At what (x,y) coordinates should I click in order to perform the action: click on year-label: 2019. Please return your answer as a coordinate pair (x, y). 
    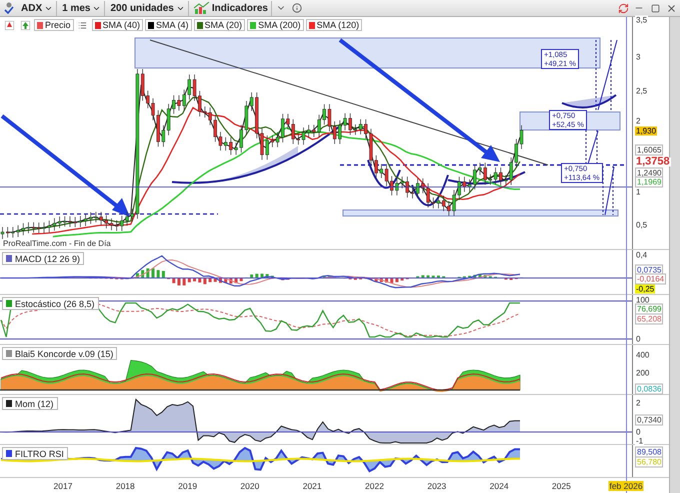
    Looking at the image, I should click on (187, 486).